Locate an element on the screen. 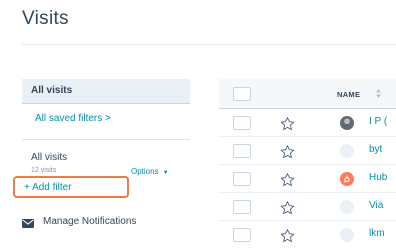  sidebar-divider is located at coordinates (106, 139).